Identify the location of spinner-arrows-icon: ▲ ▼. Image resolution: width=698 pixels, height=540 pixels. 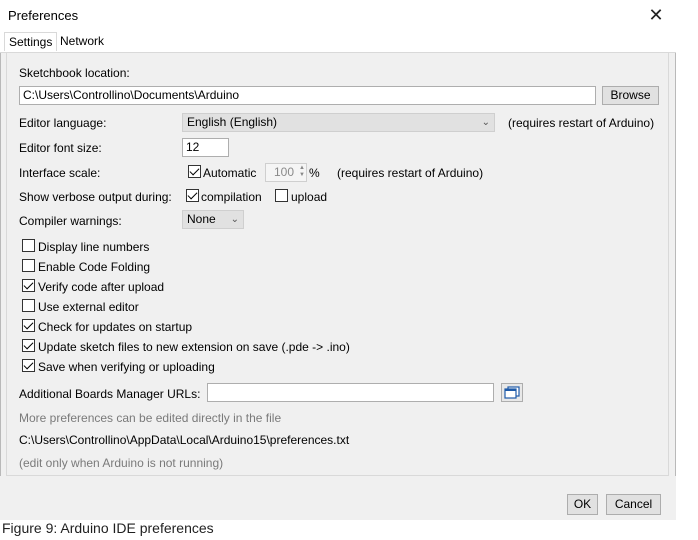
(302, 172).